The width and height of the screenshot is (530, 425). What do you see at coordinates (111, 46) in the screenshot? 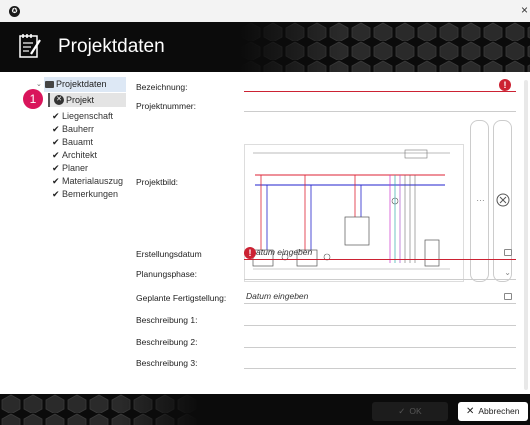
I see `dialog-title: Projektdaten` at bounding box center [111, 46].